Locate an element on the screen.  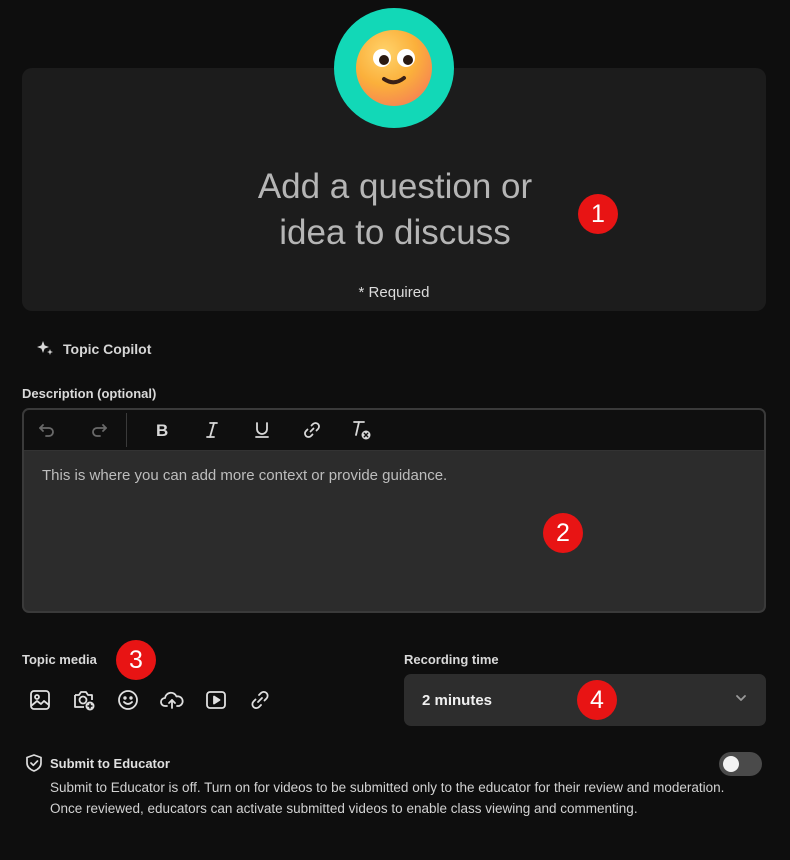
redo-icon is located at coordinates (99, 430).